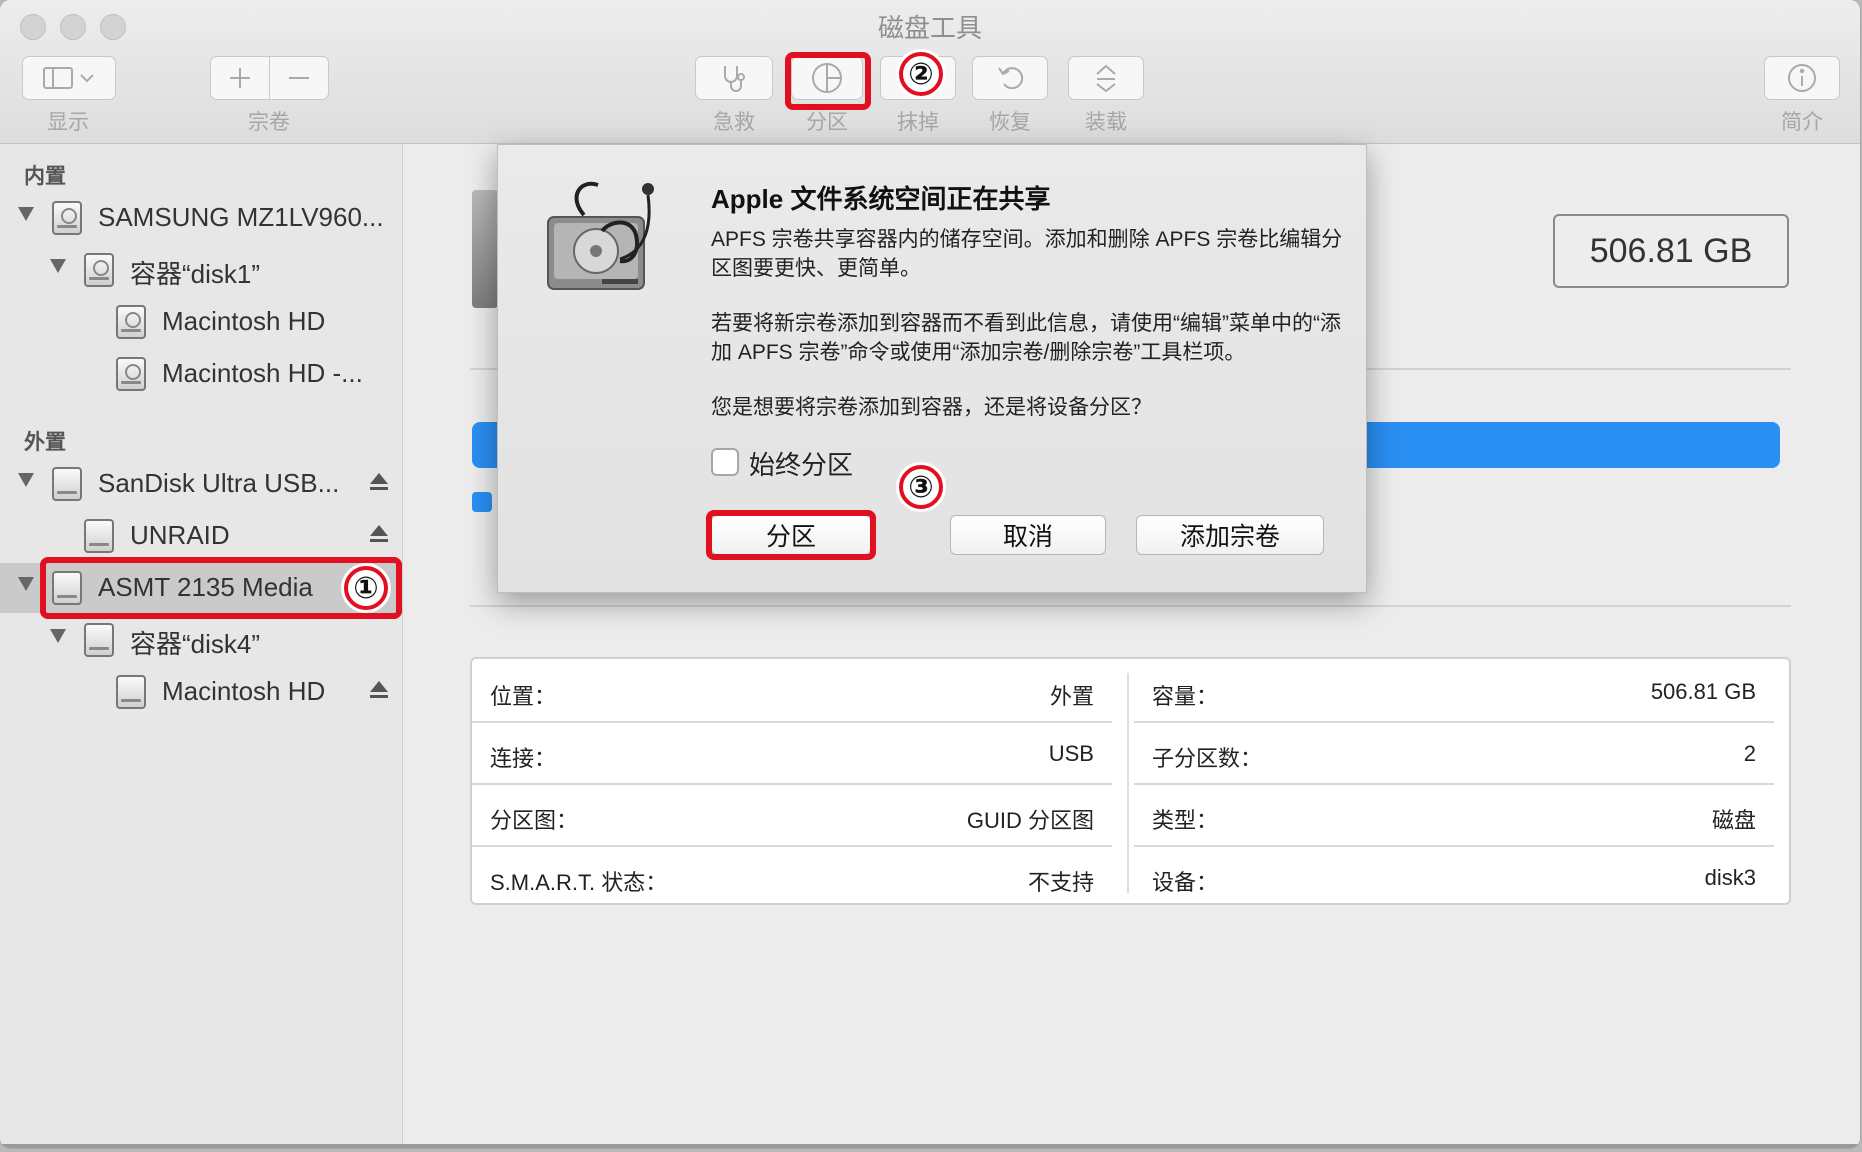 The image size is (1862, 1152). Describe the element at coordinates (792, 691) in the screenshot. I see `info-row-location: 位置： 外置` at that location.